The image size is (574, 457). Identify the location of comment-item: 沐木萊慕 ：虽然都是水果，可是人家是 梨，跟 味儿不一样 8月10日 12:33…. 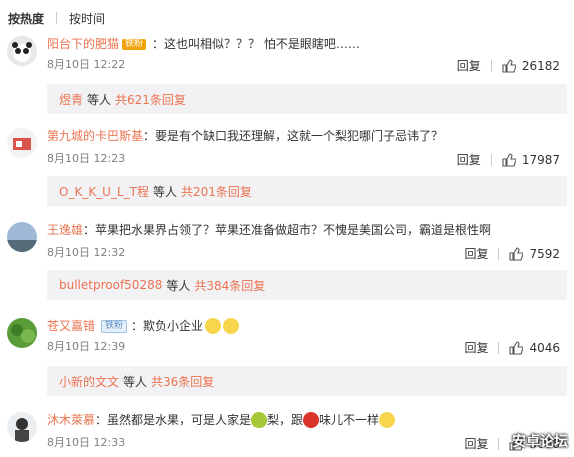
(287, 432).